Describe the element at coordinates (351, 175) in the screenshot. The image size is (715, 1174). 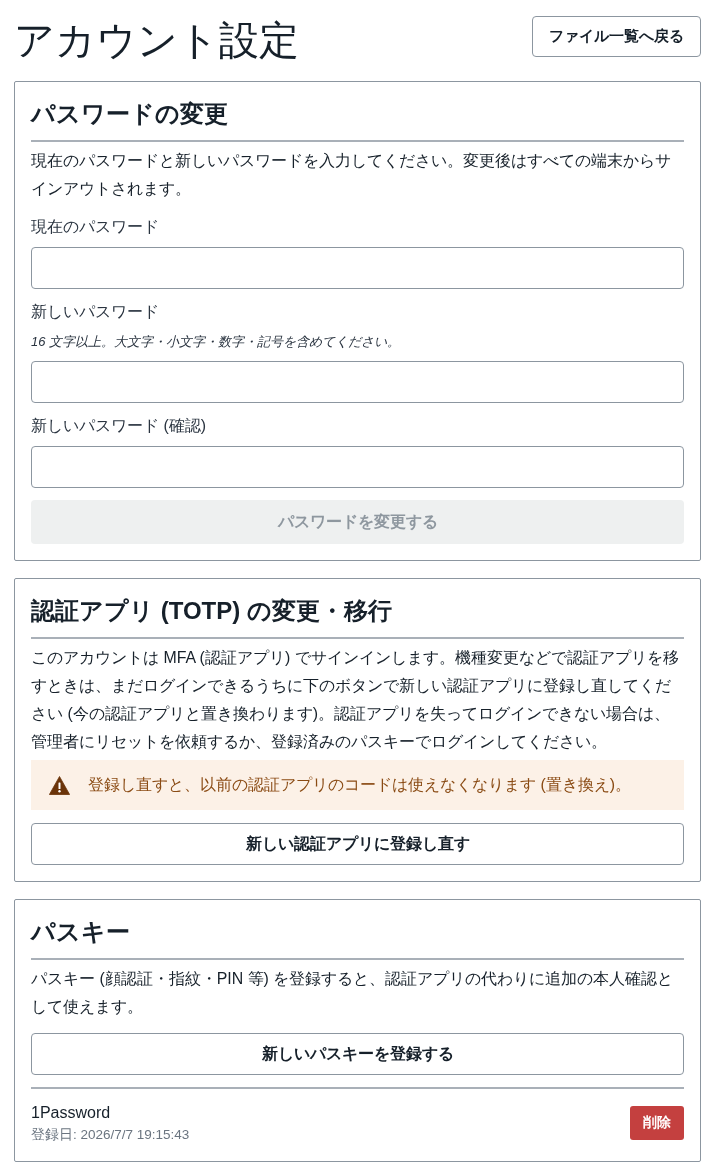
I see `section-description: 現在のパスワードと新しいパスワードを入力してください。変更後はすべての端末からサインアウトされます。` at that location.